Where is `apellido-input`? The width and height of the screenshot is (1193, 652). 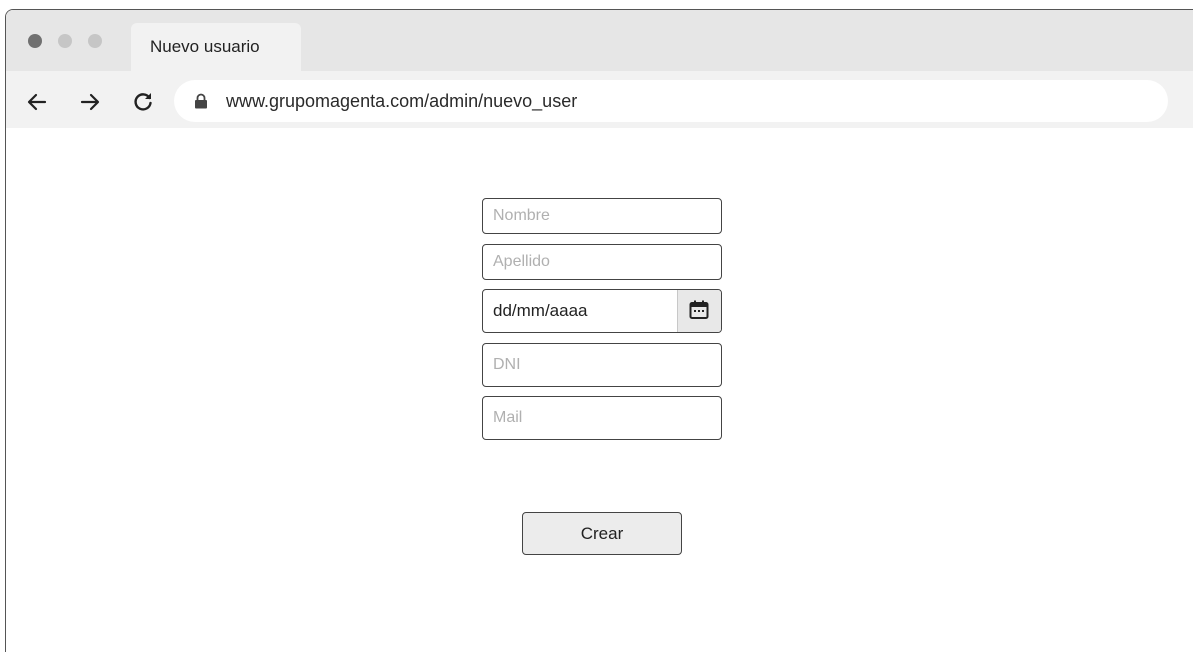
apellido-input is located at coordinates (602, 262).